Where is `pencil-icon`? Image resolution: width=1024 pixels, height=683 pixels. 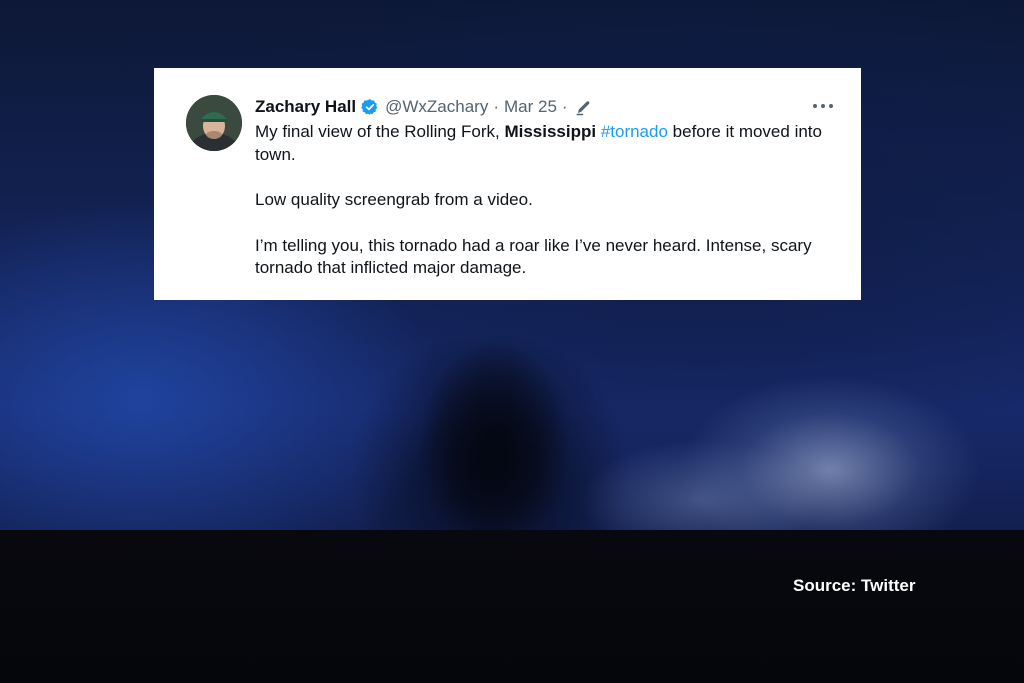 pencil-icon is located at coordinates (584, 107).